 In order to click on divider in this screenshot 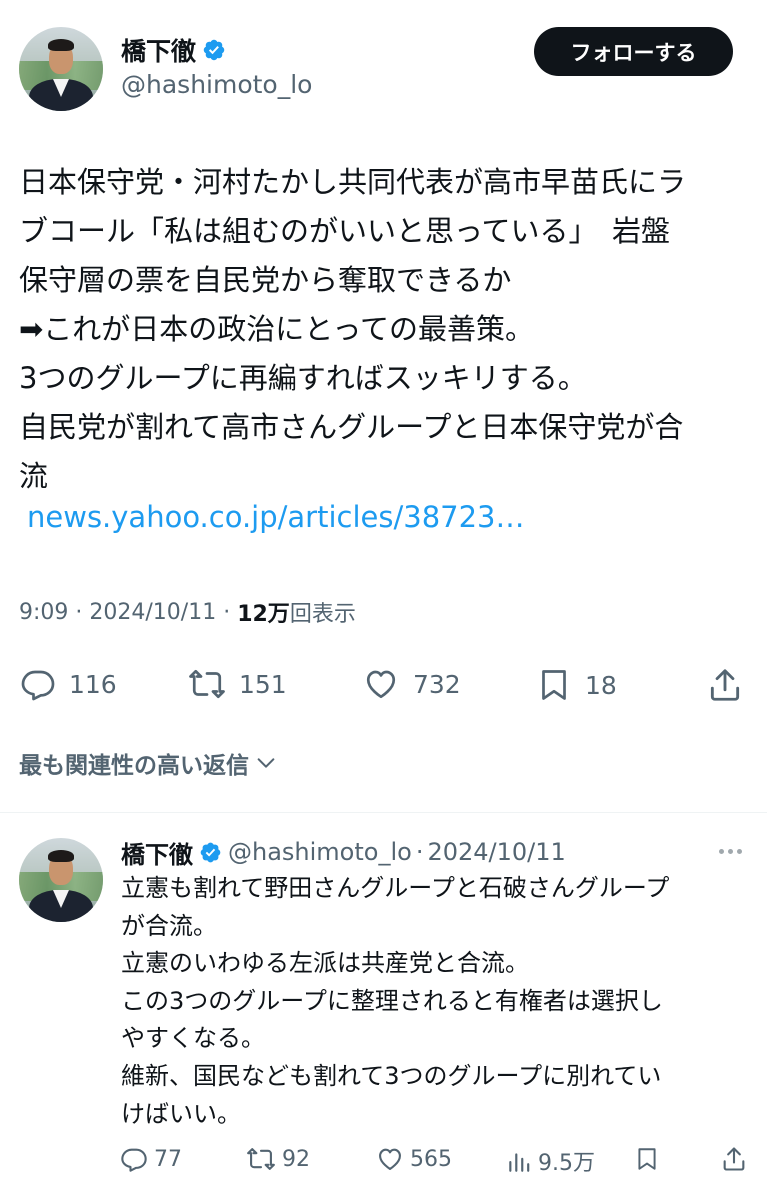, I will do `click(383, 812)`.